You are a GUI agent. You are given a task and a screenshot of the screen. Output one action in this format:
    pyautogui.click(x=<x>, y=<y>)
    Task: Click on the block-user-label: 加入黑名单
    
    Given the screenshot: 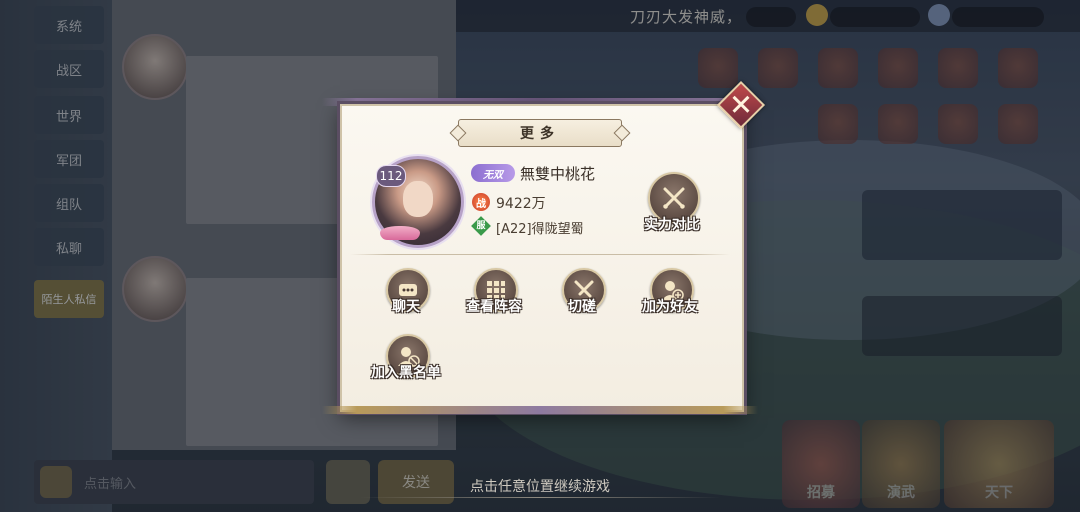 What is the action you would take?
    pyautogui.click(x=406, y=373)
    